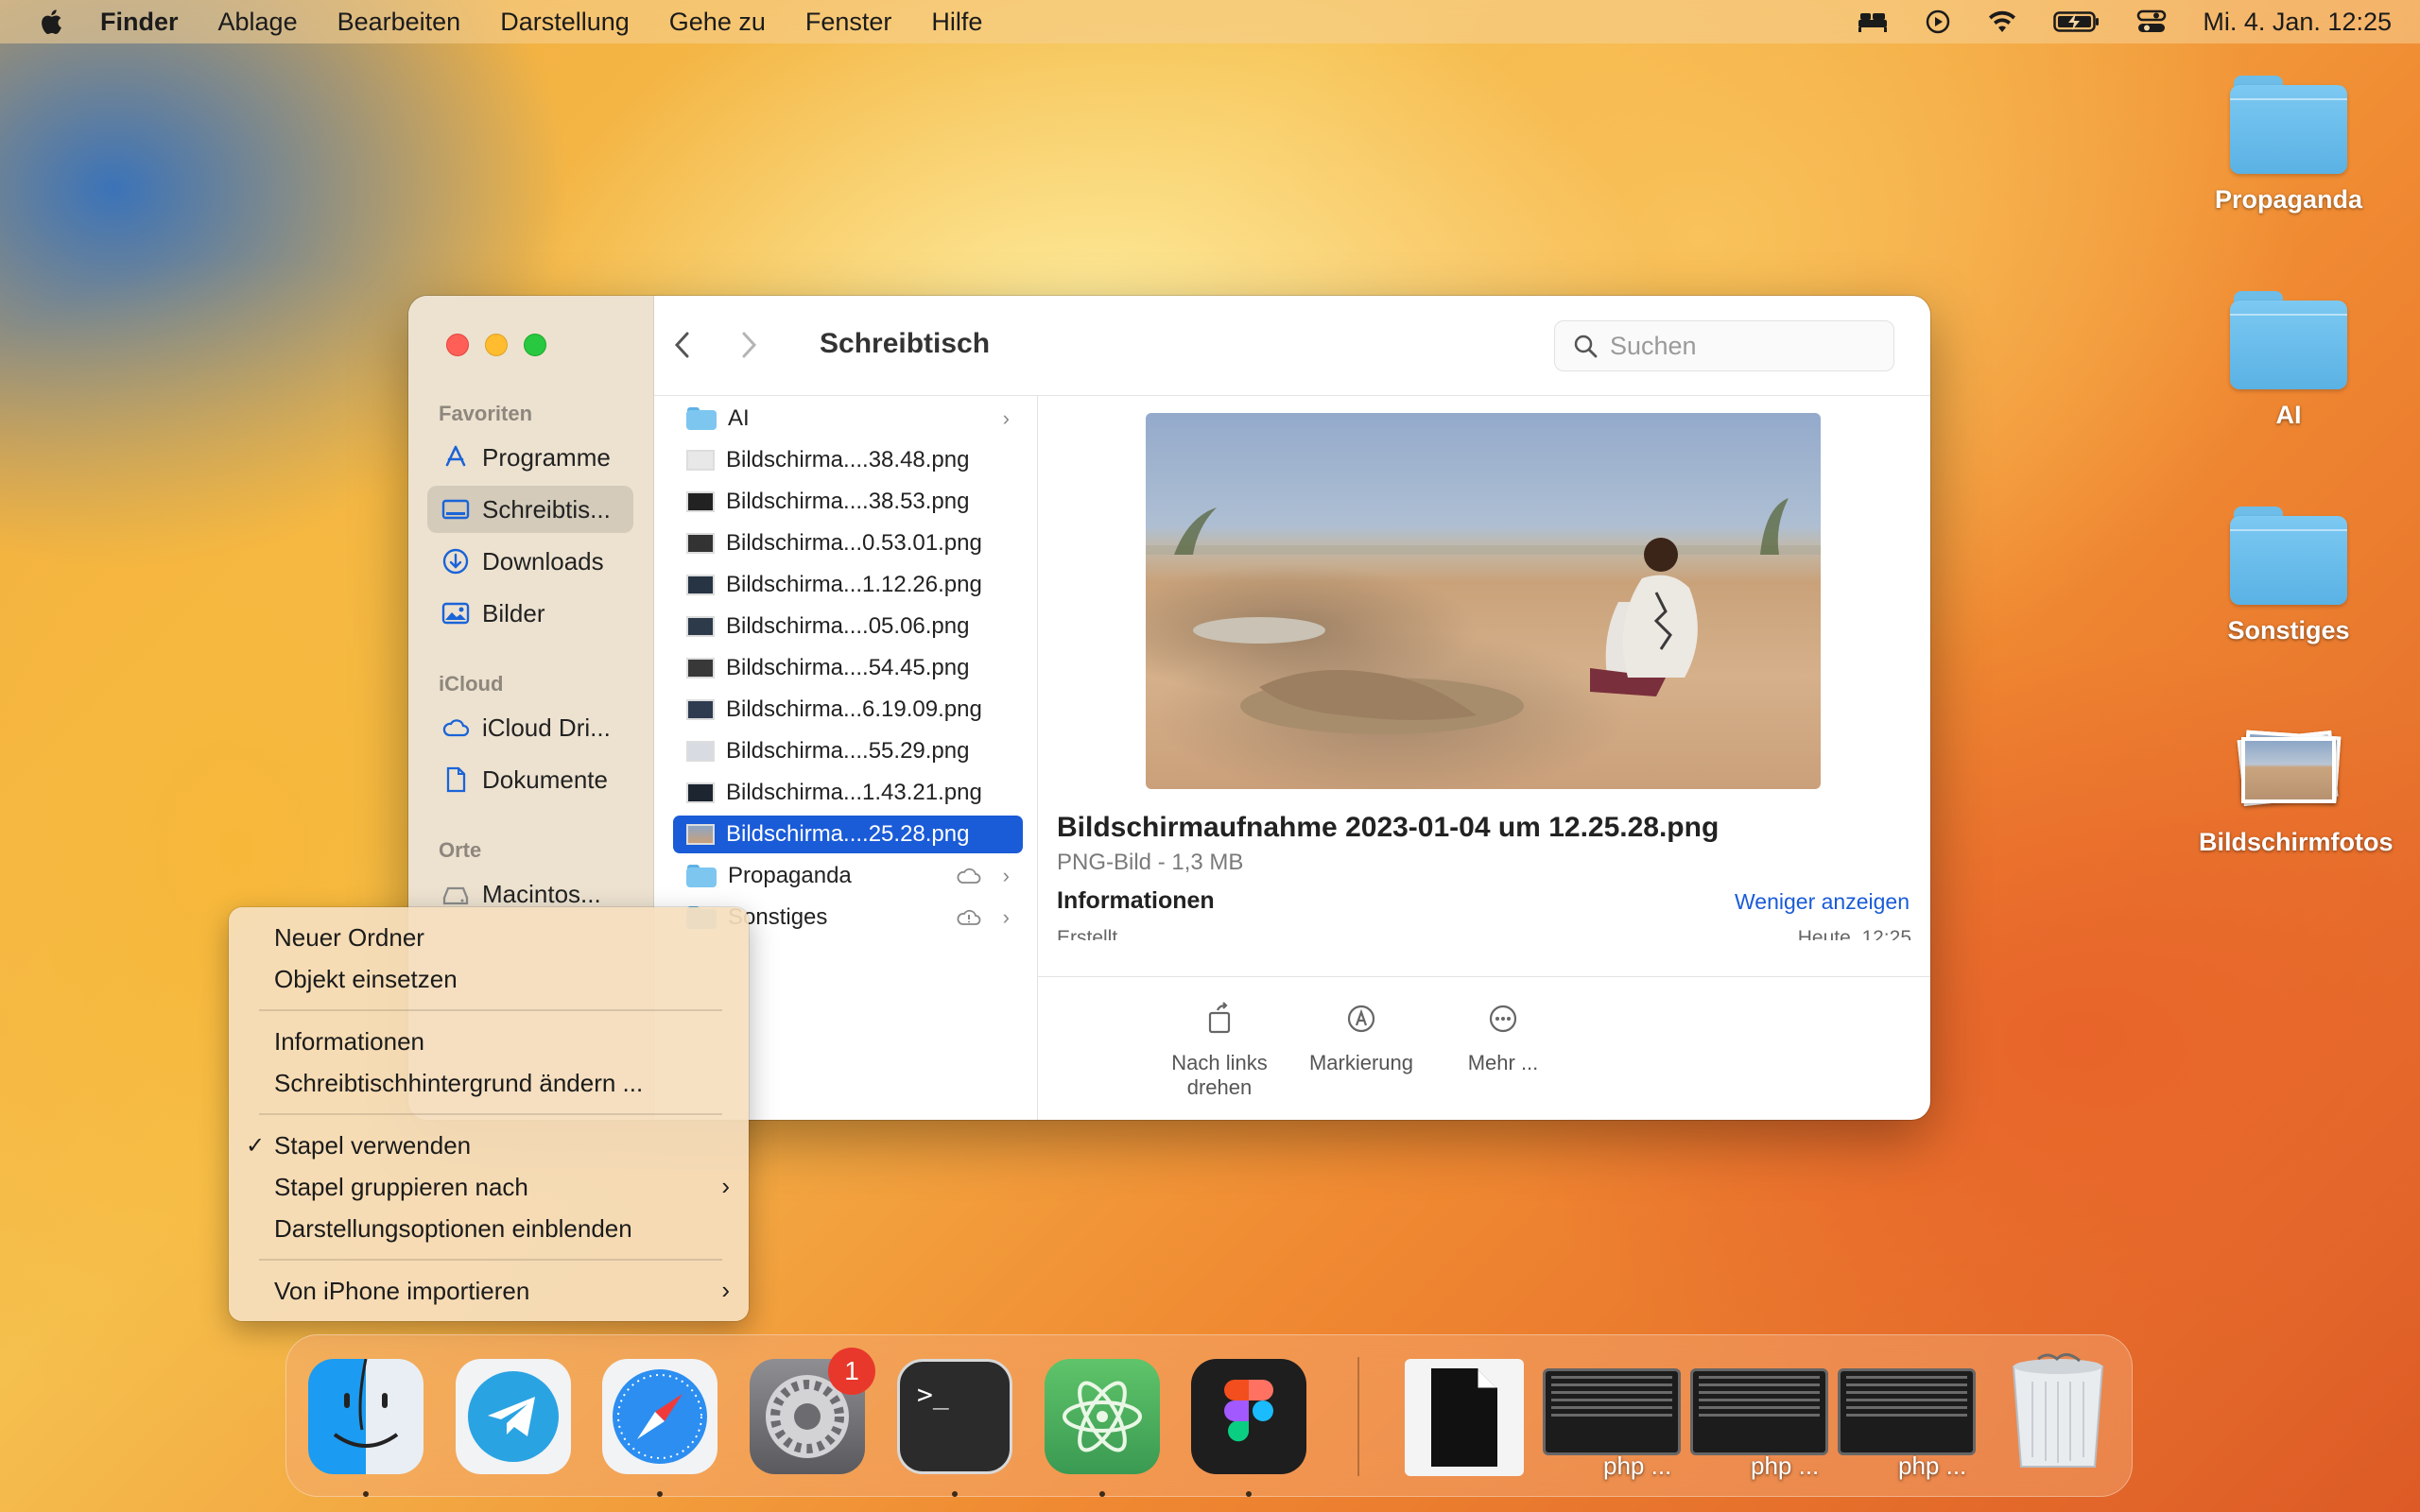  I want to click on desktop-folder-ai: AI, so click(2288, 360).